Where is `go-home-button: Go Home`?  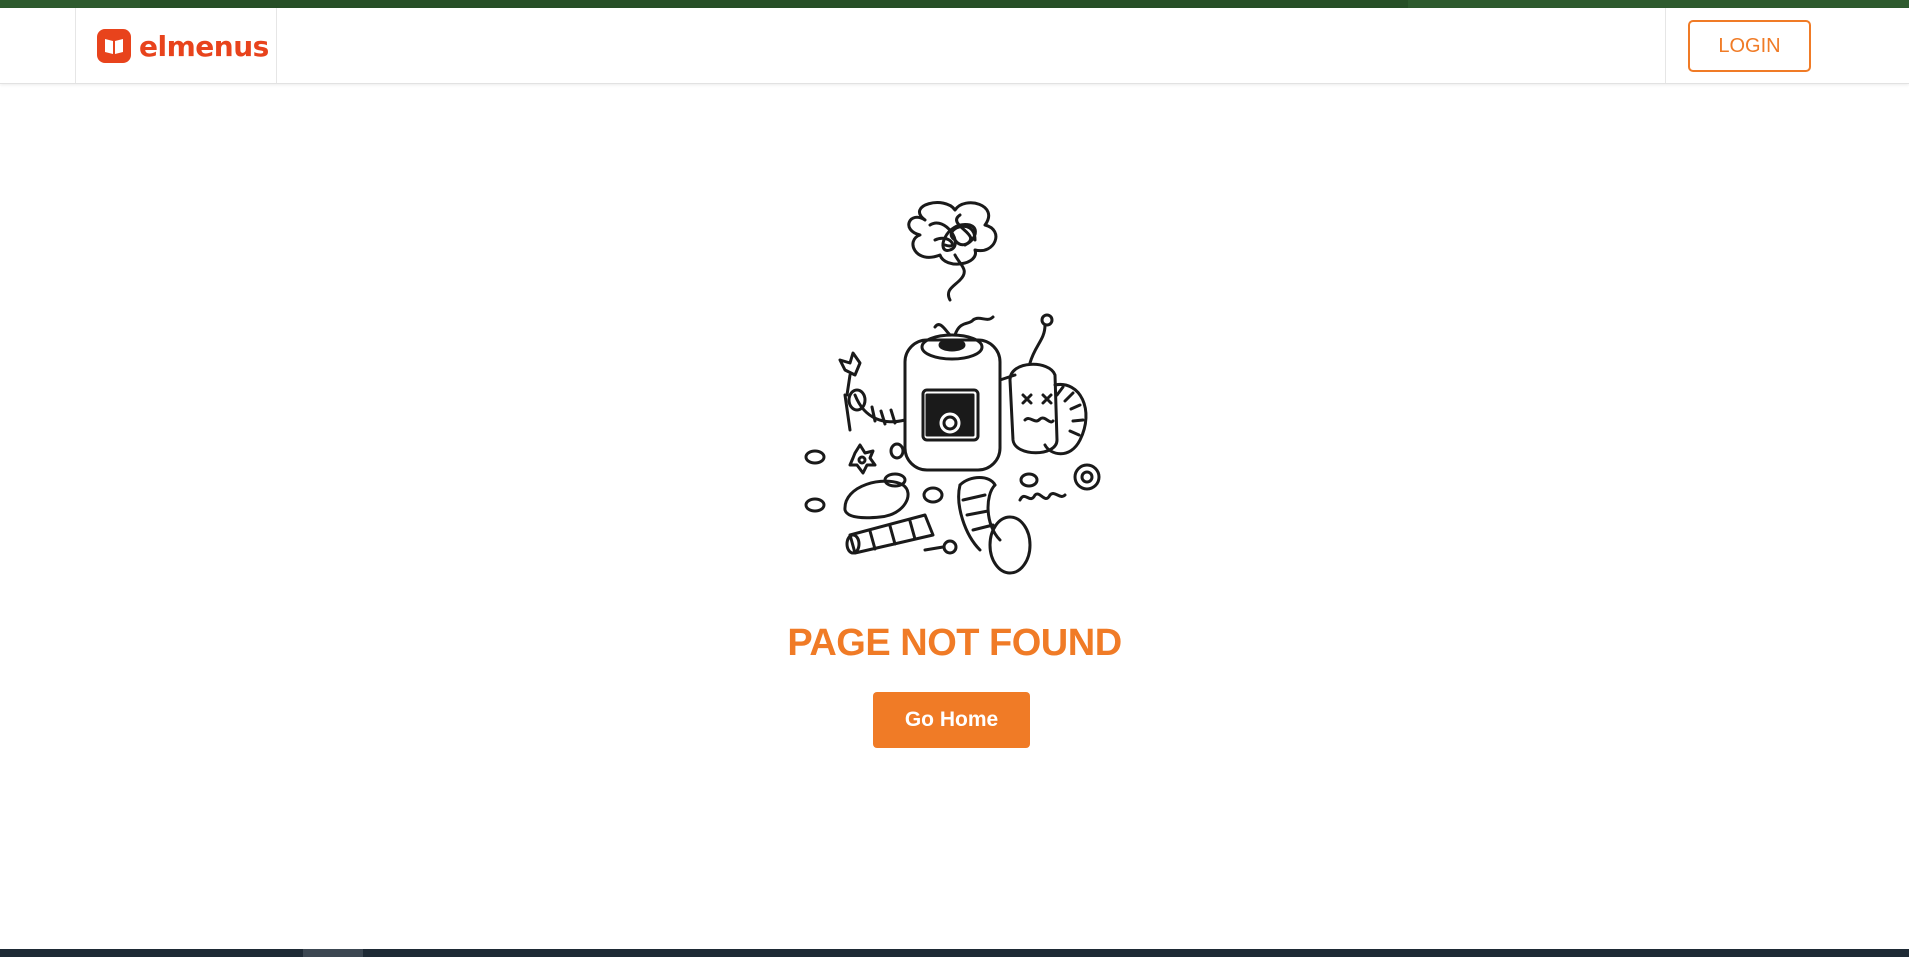
go-home-button: Go Home is located at coordinates (951, 720).